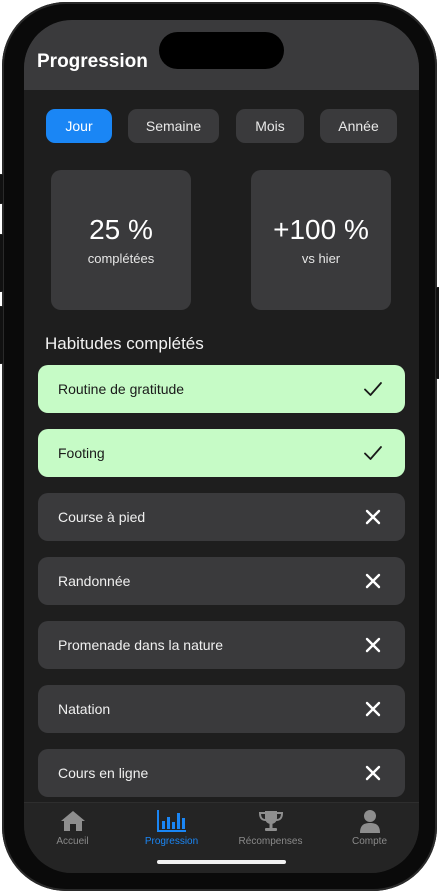  Describe the element at coordinates (121, 389) in the screenshot. I see `habit-name: Routine de gratitude` at that location.